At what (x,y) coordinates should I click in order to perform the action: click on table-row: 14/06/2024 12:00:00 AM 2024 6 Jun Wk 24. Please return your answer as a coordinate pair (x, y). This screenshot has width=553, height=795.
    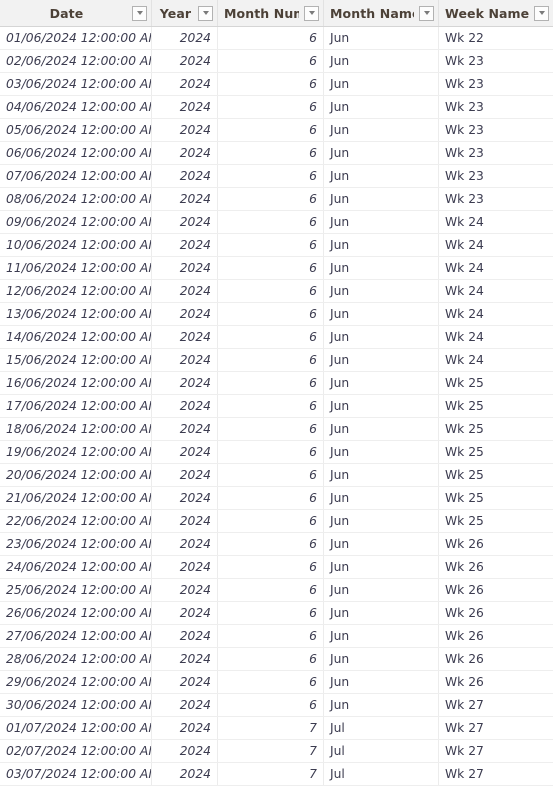
    Looking at the image, I should click on (276, 337).